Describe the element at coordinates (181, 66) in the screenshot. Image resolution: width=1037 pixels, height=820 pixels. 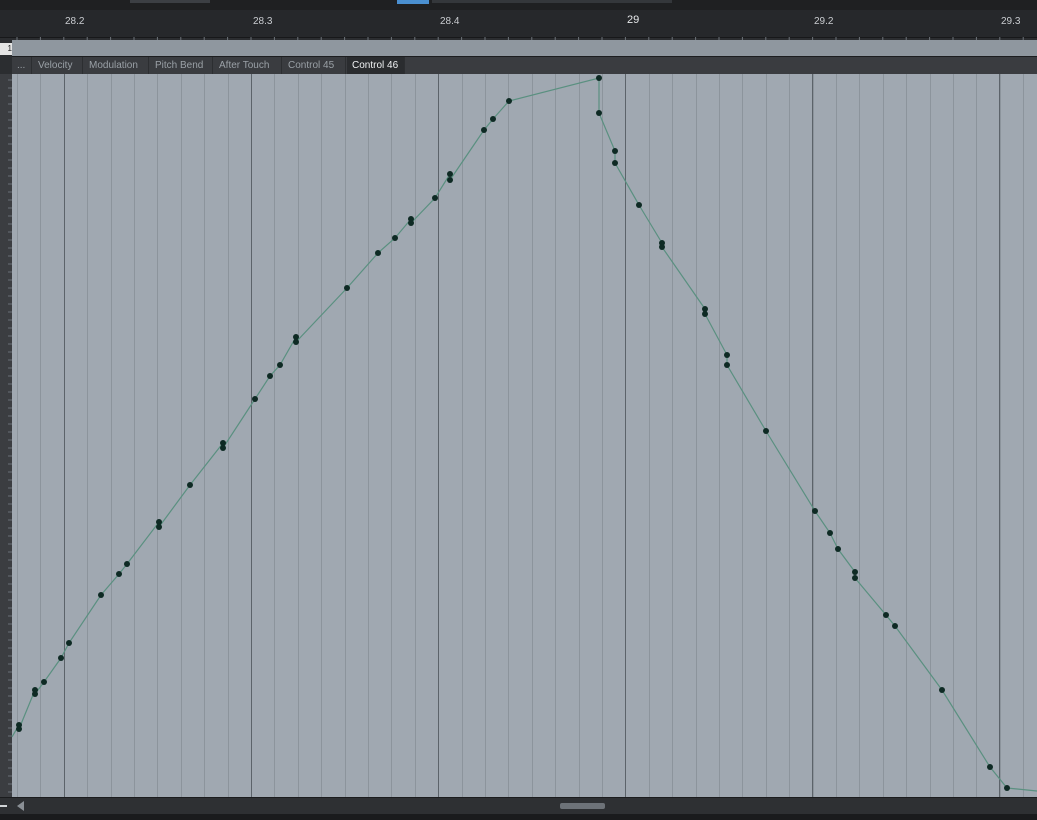
I see `tab-pitch-bend: Pitch Bend` at that location.